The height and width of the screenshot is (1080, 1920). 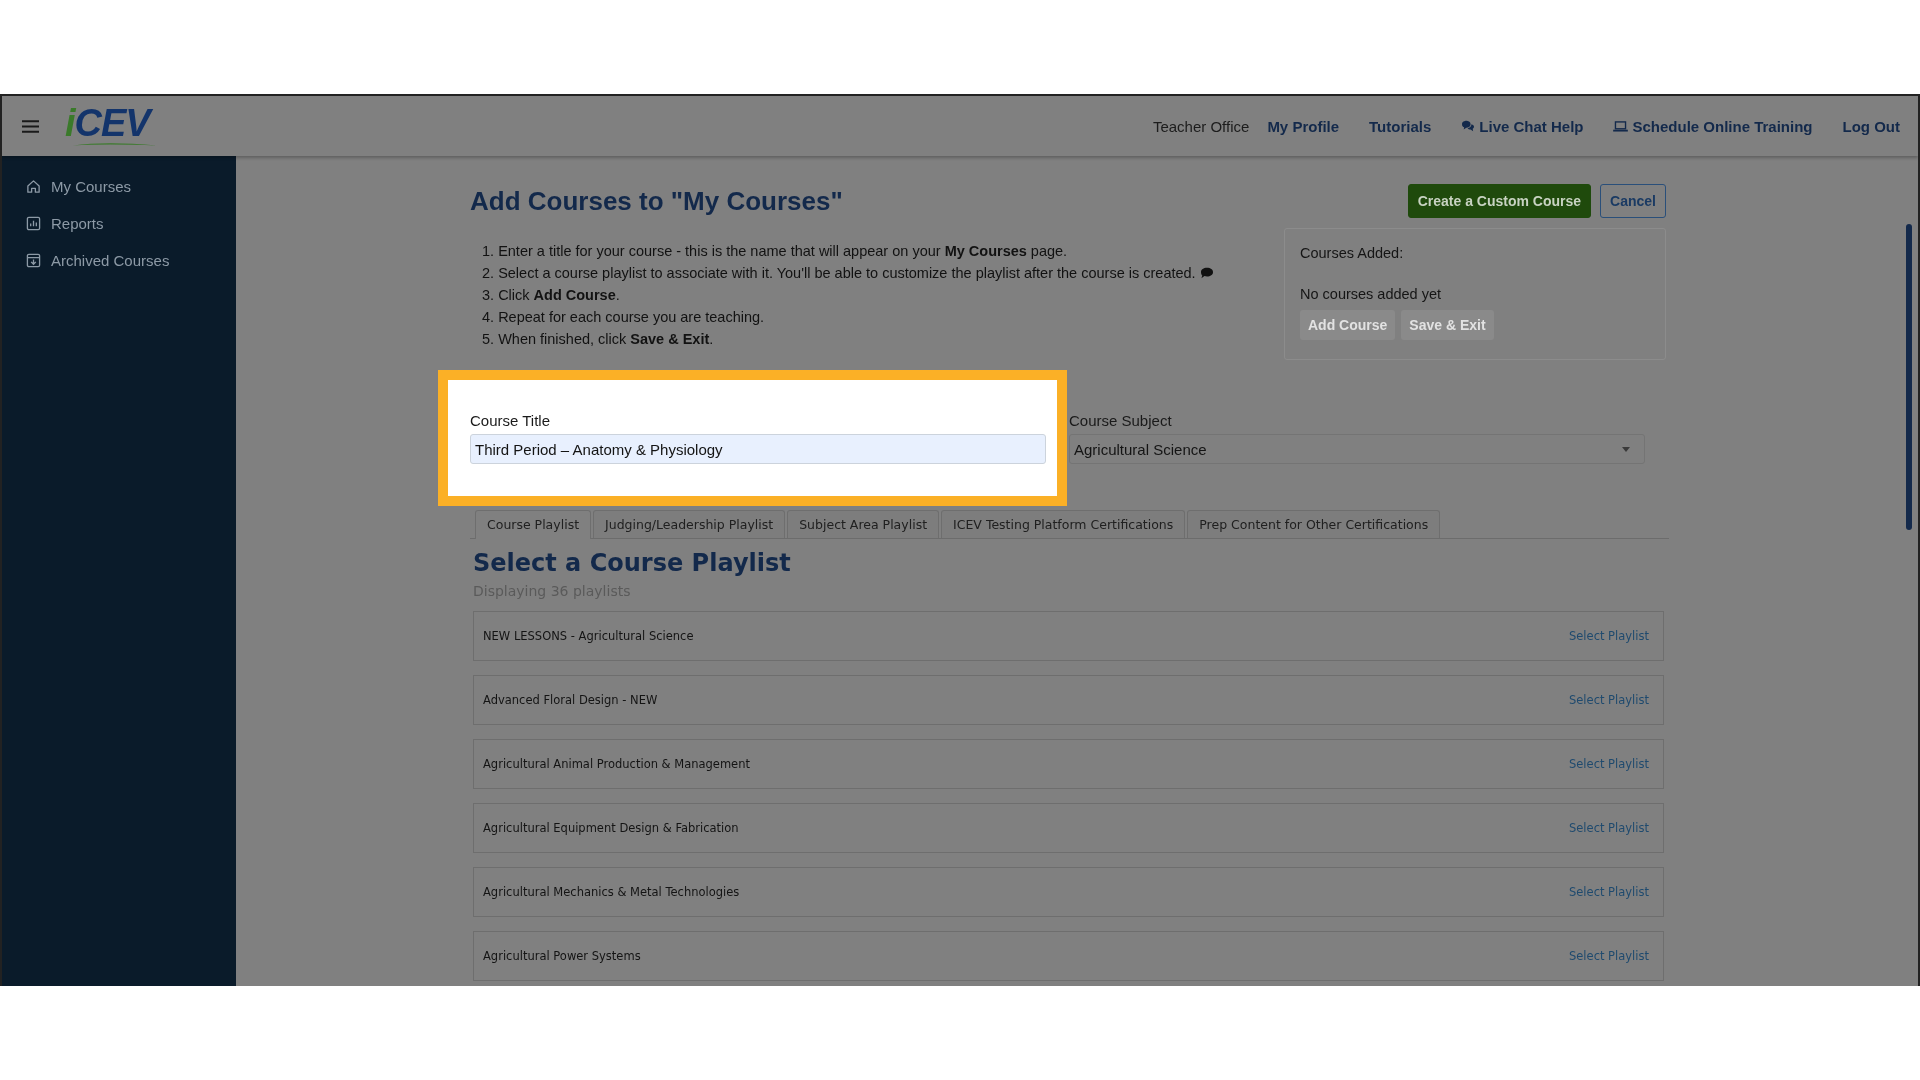 What do you see at coordinates (839, 273) in the screenshot?
I see `instruction-text: 2. Select a course playlist to associate with it. You'll be able to customize the playlist after the course is created.` at bounding box center [839, 273].